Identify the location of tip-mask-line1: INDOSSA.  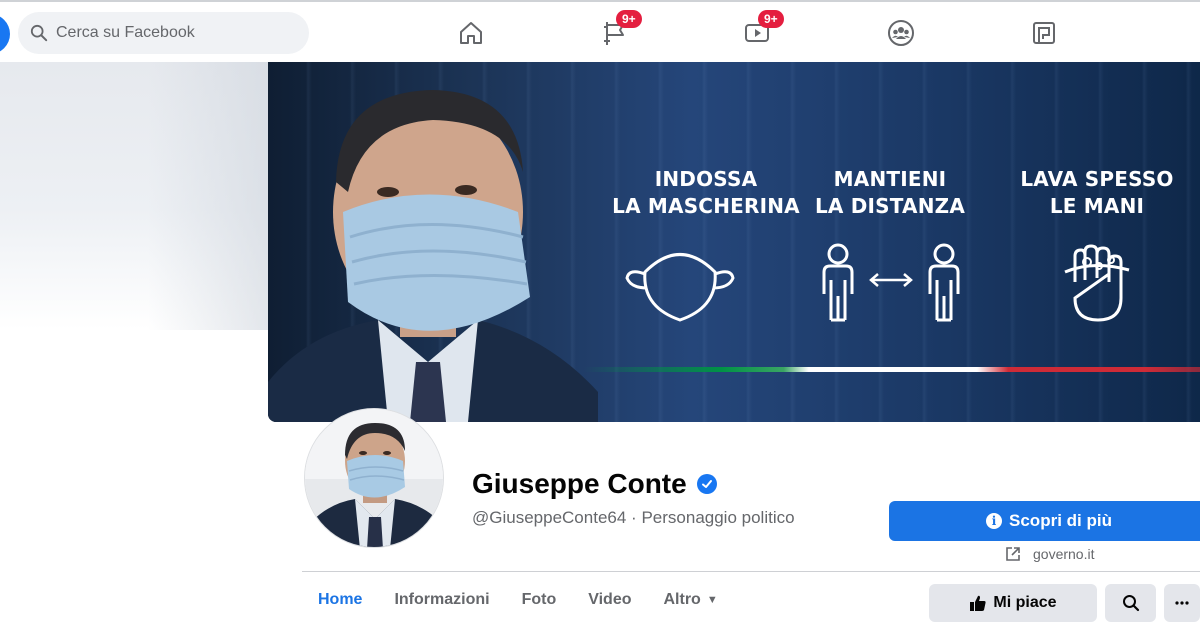
(706, 179).